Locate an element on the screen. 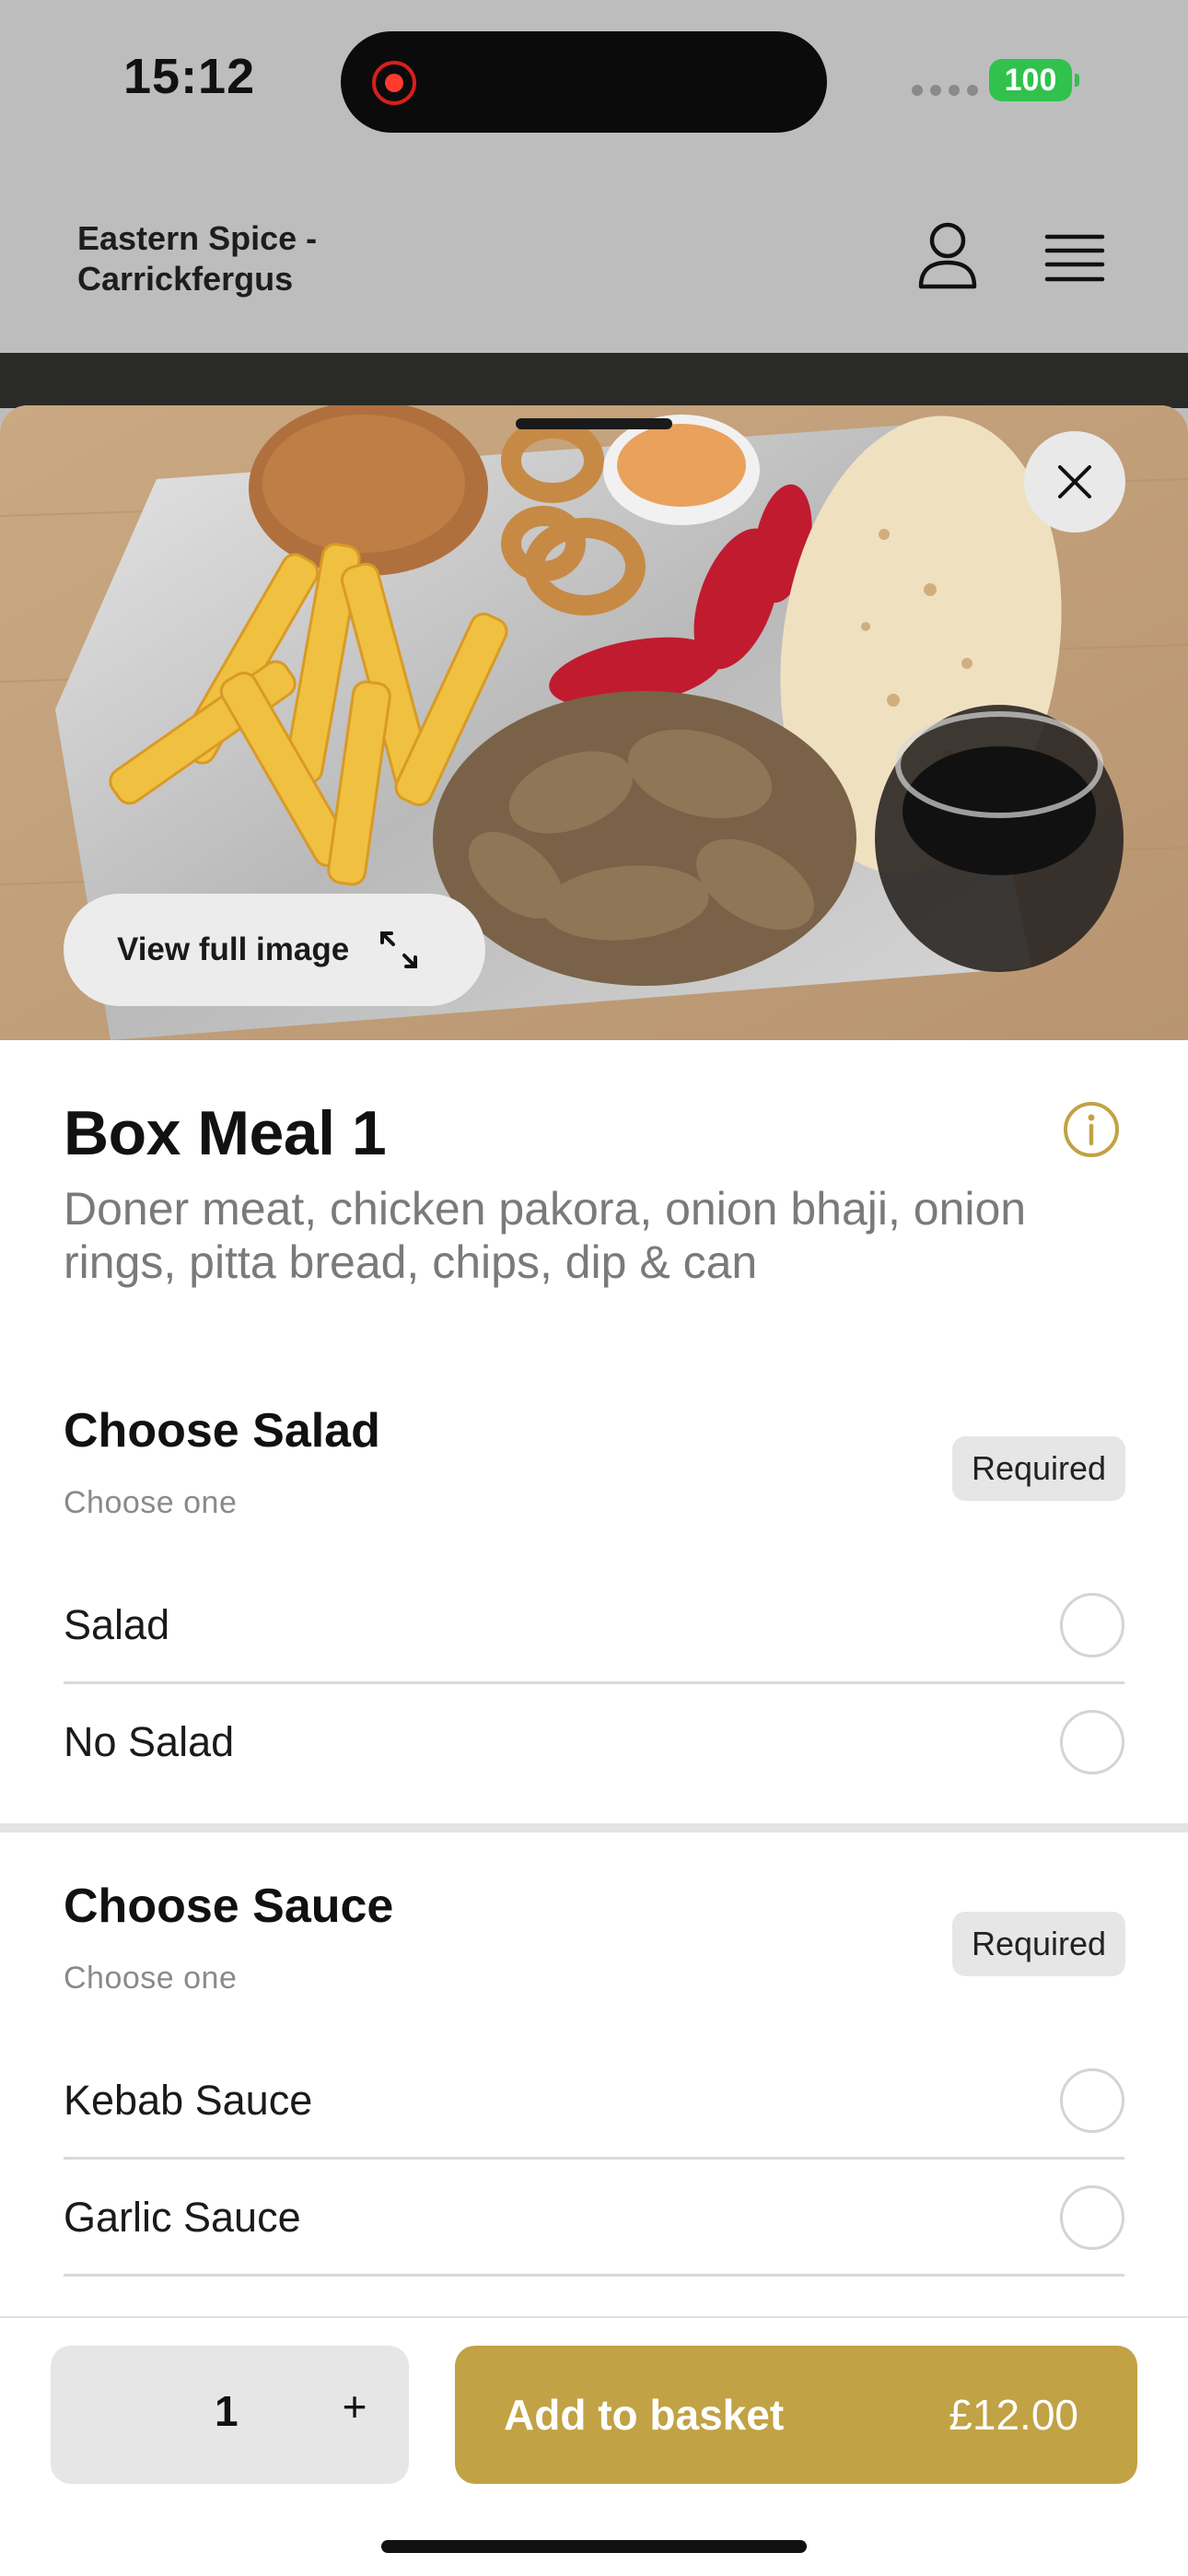 This screenshot has width=1188, height=2576. add-to-basket-button: Add to basket £12.00 is located at coordinates (796, 2415).